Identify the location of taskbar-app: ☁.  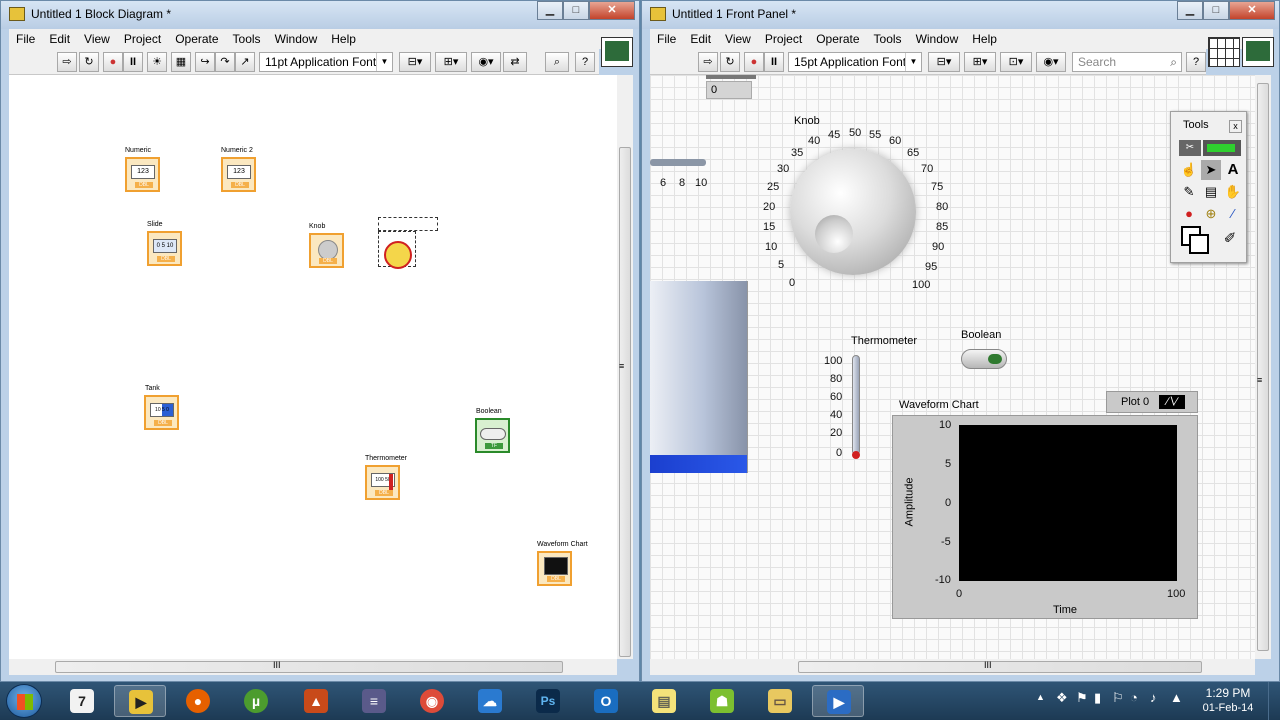
(490, 701).